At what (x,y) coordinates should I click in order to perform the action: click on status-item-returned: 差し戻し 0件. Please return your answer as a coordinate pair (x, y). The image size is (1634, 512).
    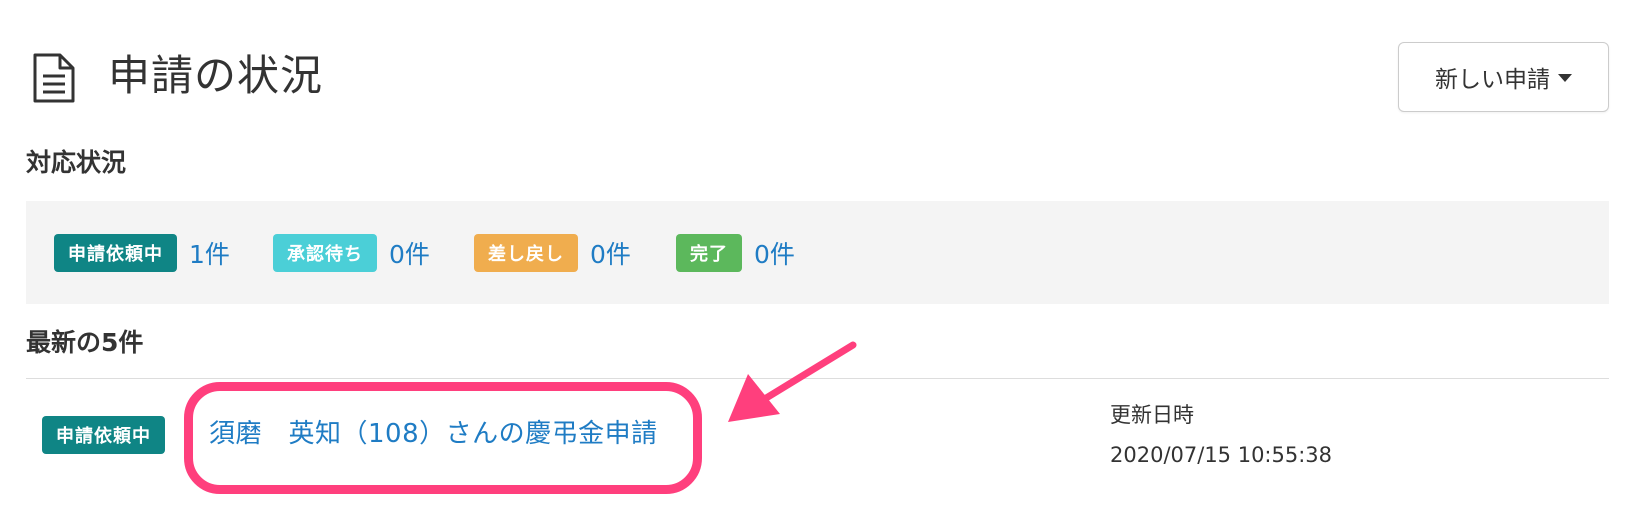
    Looking at the image, I should click on (552, 253).